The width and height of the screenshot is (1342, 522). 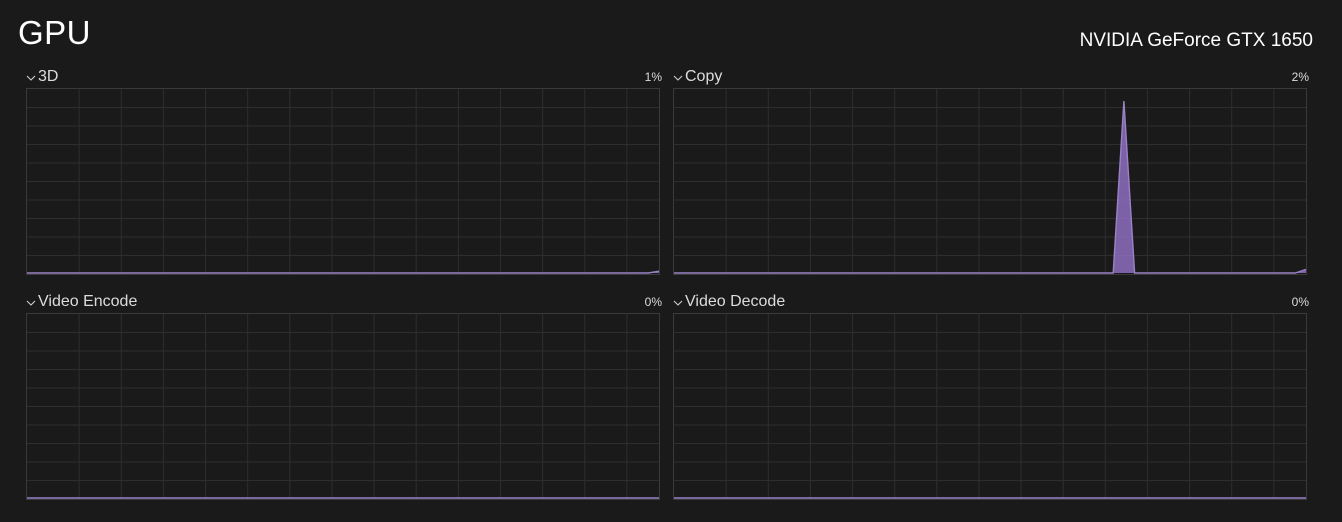 What do you see at coordinates (735, 302) in the screenshot?
I see `engine-label: Video Decode` at bounding box center [735, 302].